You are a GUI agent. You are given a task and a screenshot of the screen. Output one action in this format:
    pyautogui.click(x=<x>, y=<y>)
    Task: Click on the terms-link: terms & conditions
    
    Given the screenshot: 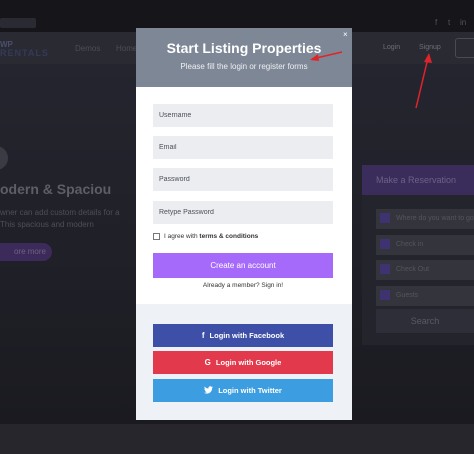 What is the action you would take?
    pyautogui.click(x=228, y=236)
    